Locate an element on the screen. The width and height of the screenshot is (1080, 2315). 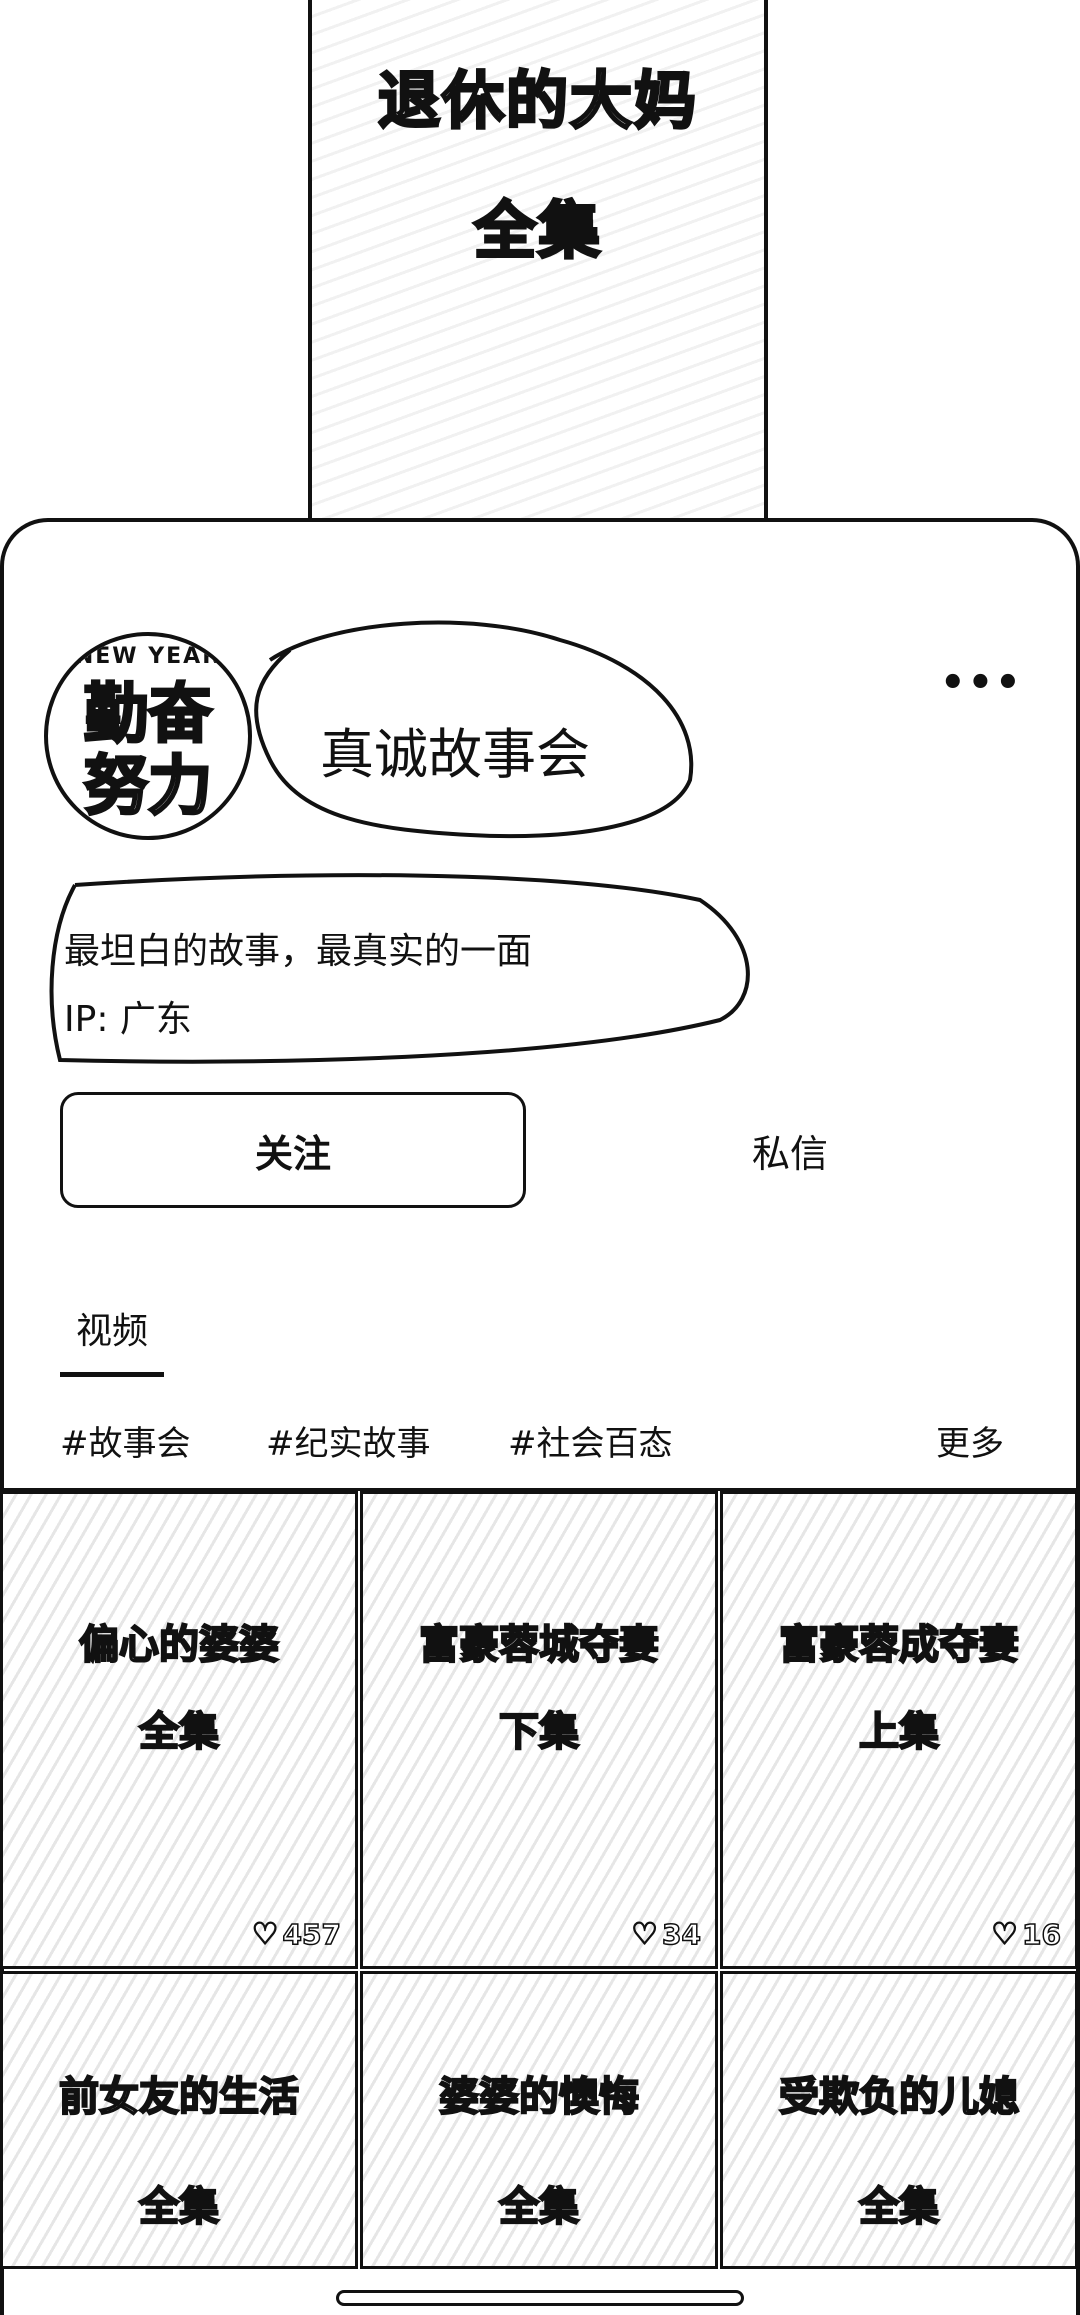
video-title: 富豪蓉城夺妻 is located at coordinates (539, 1645).